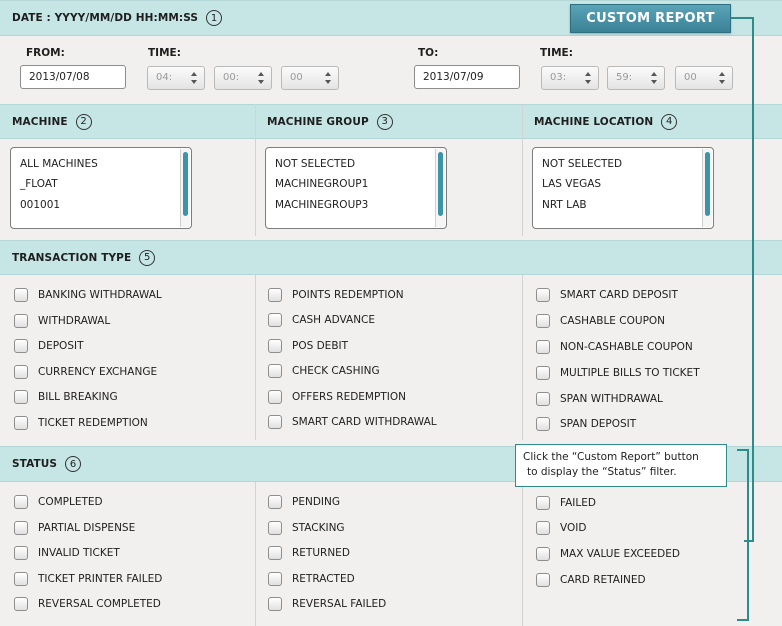 This screenshot has height=626, width=782. What do you see at coordinates (614, 347) in the screenshot?
I see `checkbox-item: NON-CASHABLE COUPON` at bounding box center [614, 347].